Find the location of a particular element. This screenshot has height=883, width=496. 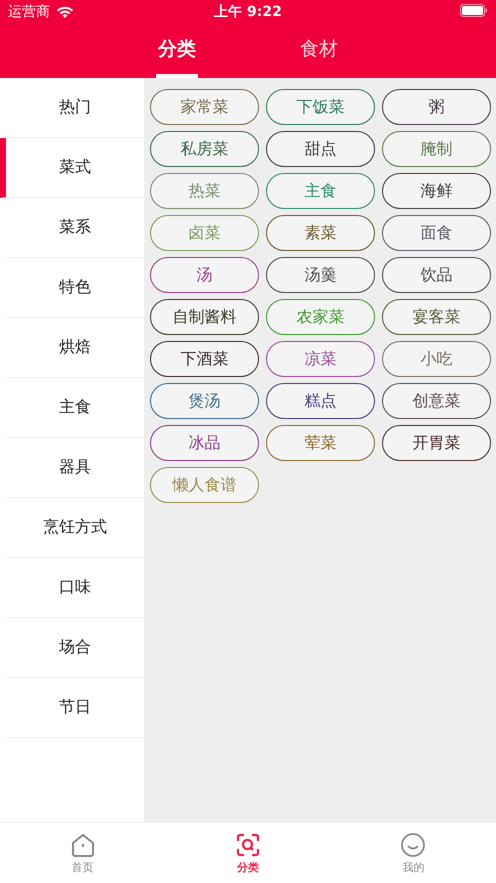

category-tag: 自制酱料 is located at coordinates (204, 317).